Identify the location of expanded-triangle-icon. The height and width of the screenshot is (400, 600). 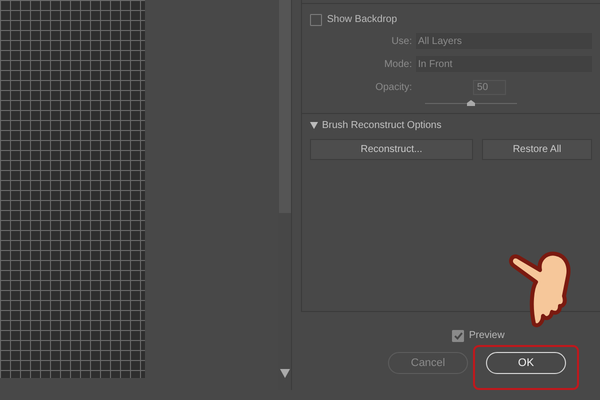
(314, 125).